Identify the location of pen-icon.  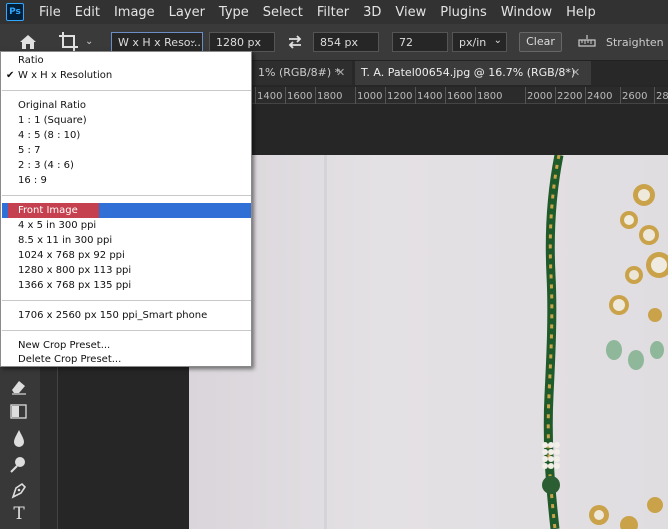
(19, 490).